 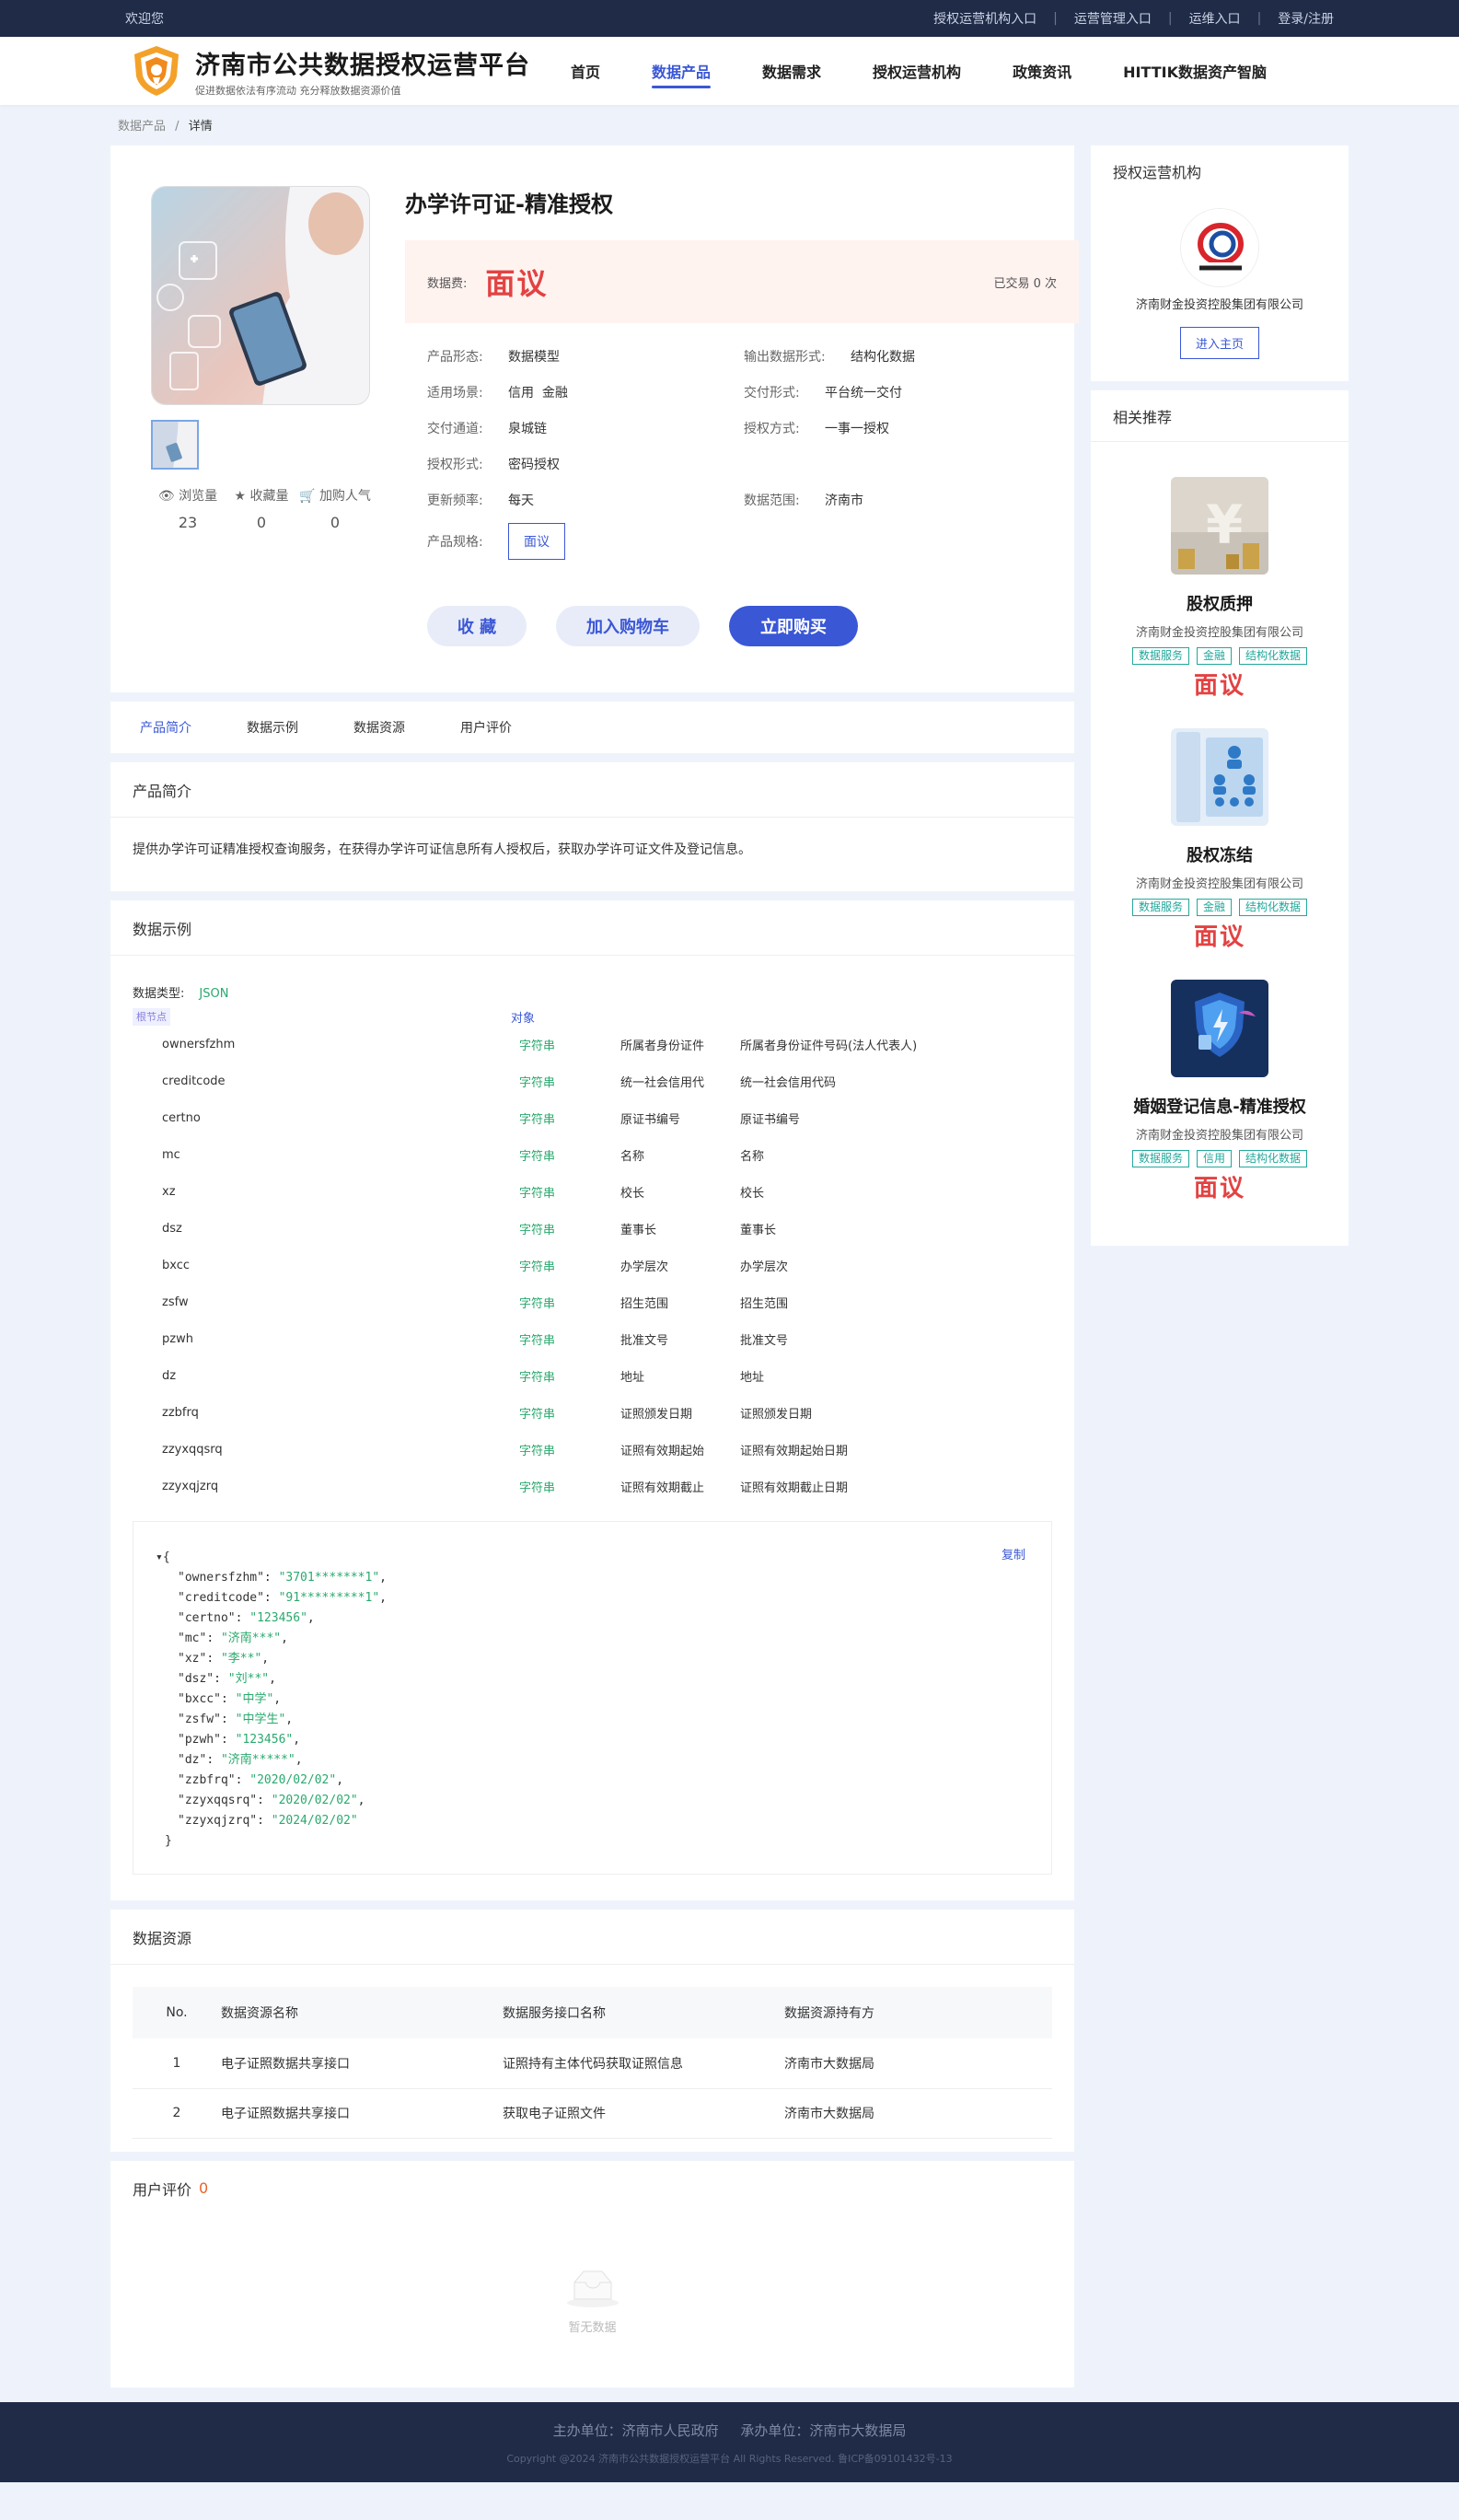 I want to click on nav-data-demand: 数据需求, so click(x=791, y=71).